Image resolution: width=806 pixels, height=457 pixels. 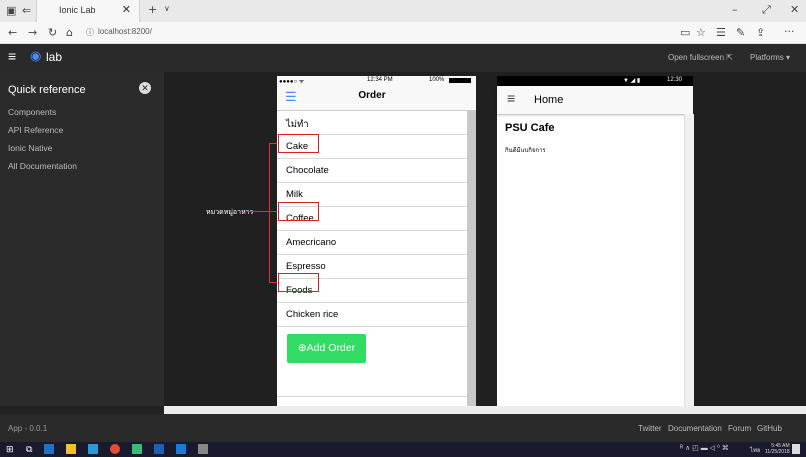 I want to click on notes-icon: ✎, so click(x=740, y=32).